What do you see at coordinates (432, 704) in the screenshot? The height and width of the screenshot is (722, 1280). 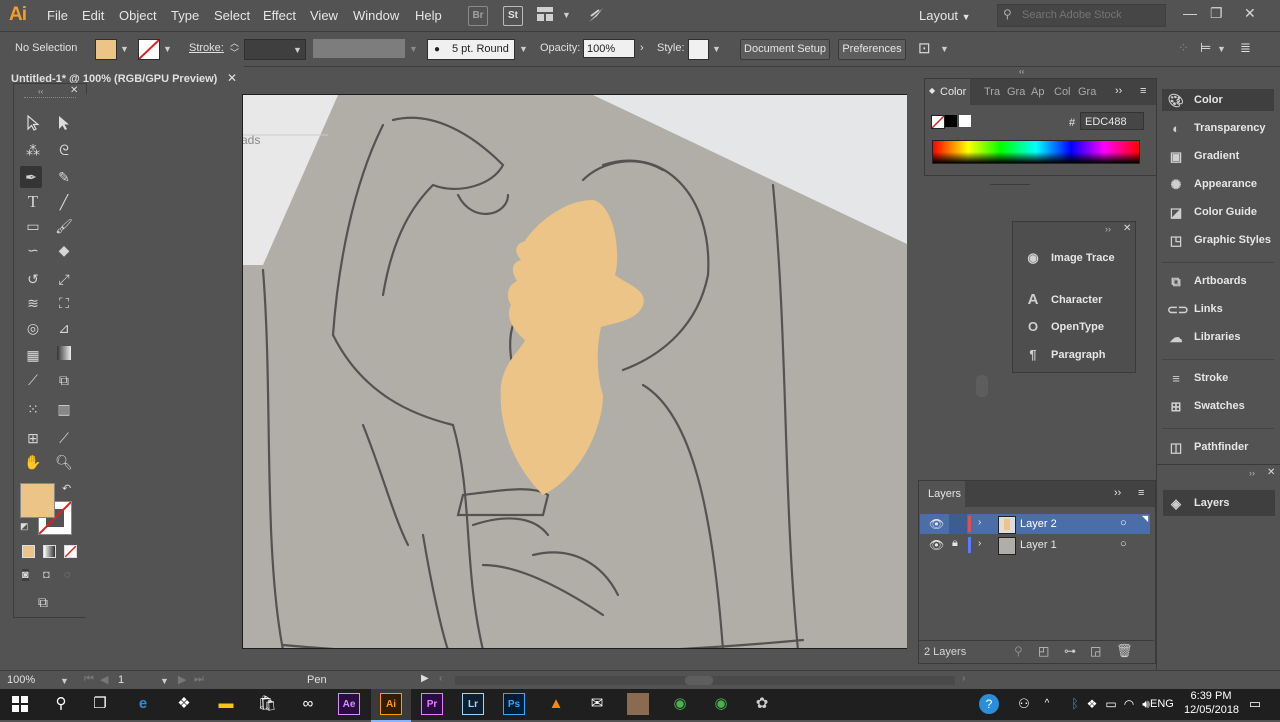 I see `premiere-icon: Pr` at bounding box center [432, 704].